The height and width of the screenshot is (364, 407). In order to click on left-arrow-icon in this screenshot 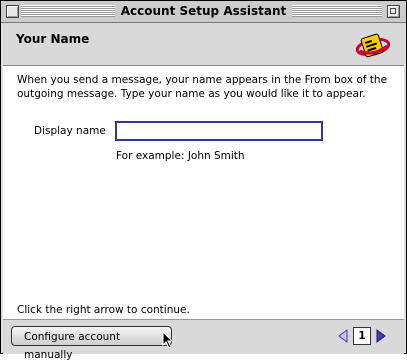, I will do `click(343, 336)`.